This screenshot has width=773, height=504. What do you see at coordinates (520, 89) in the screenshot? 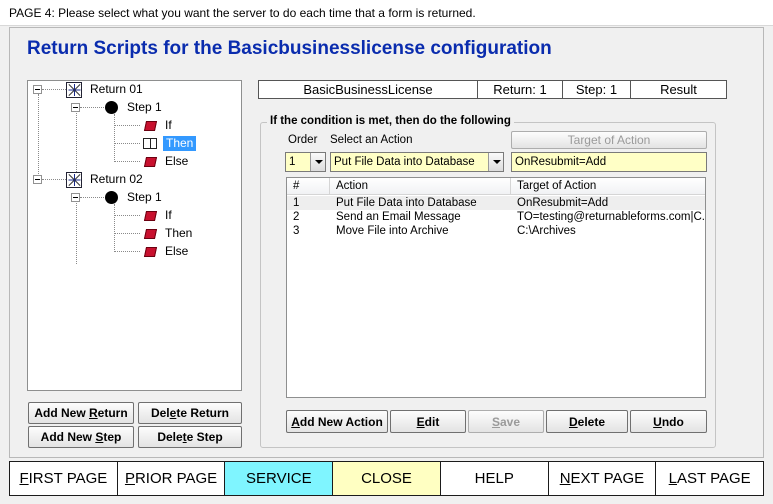
I see `return-number: Return: 1` at bounding box center [520, 89].